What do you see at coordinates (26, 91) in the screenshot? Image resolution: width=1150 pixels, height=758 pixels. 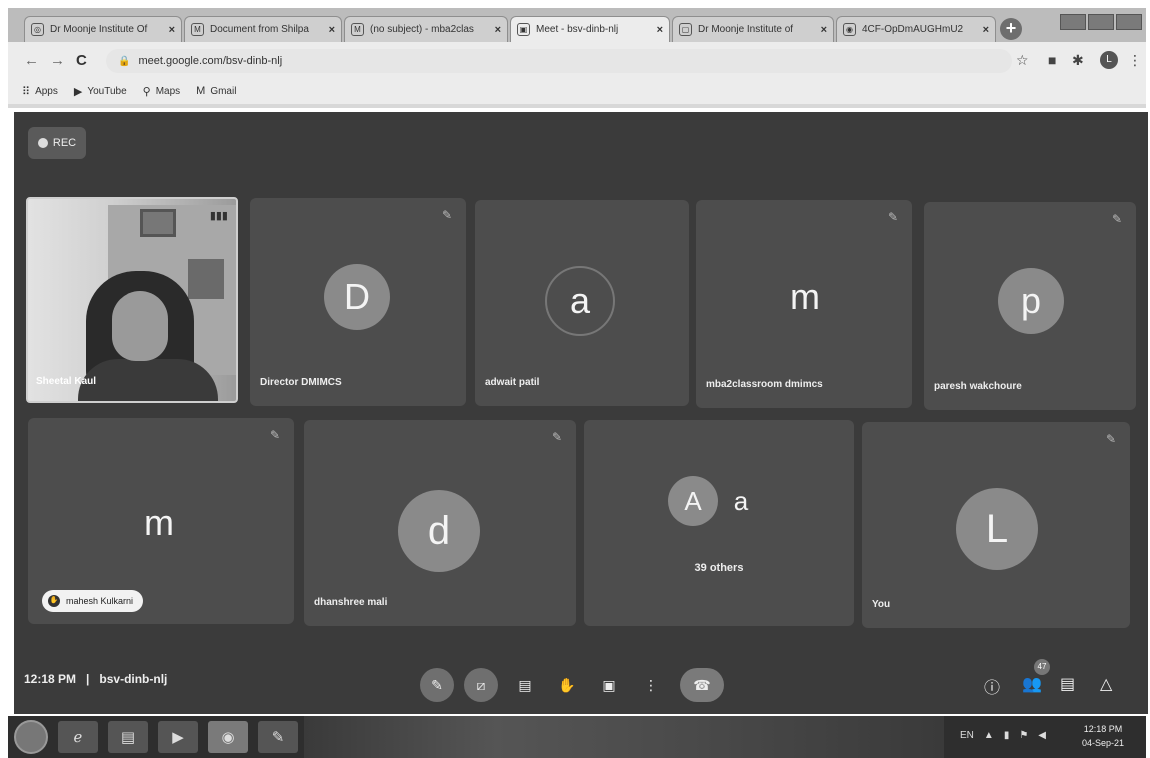 I see `apps-grid-icon: ⠿` at bounding box center [26, 91].